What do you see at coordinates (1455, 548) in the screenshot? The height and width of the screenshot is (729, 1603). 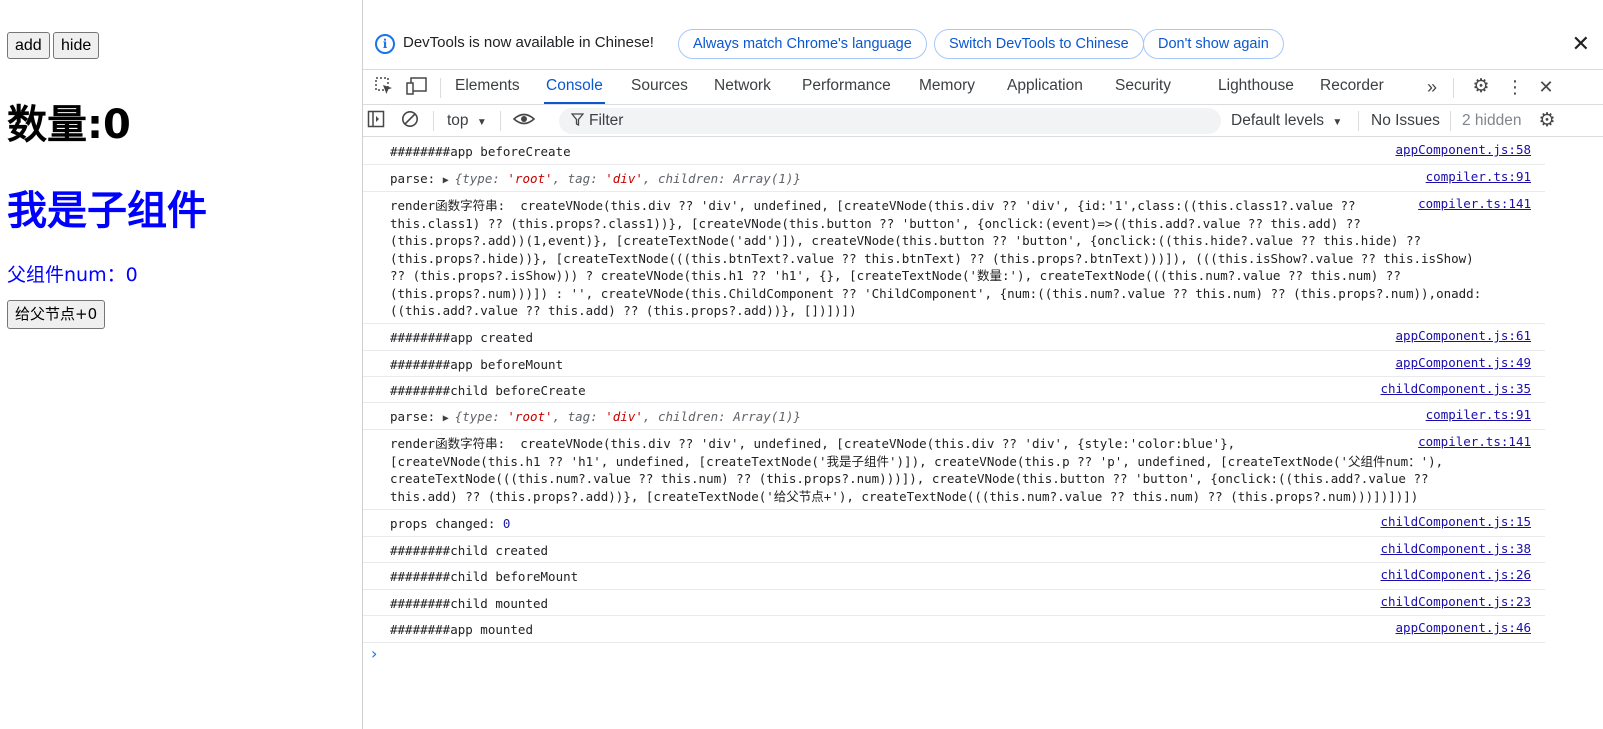 I see `source-link: childComponent.js:38` at bounding box center [1455, 548].